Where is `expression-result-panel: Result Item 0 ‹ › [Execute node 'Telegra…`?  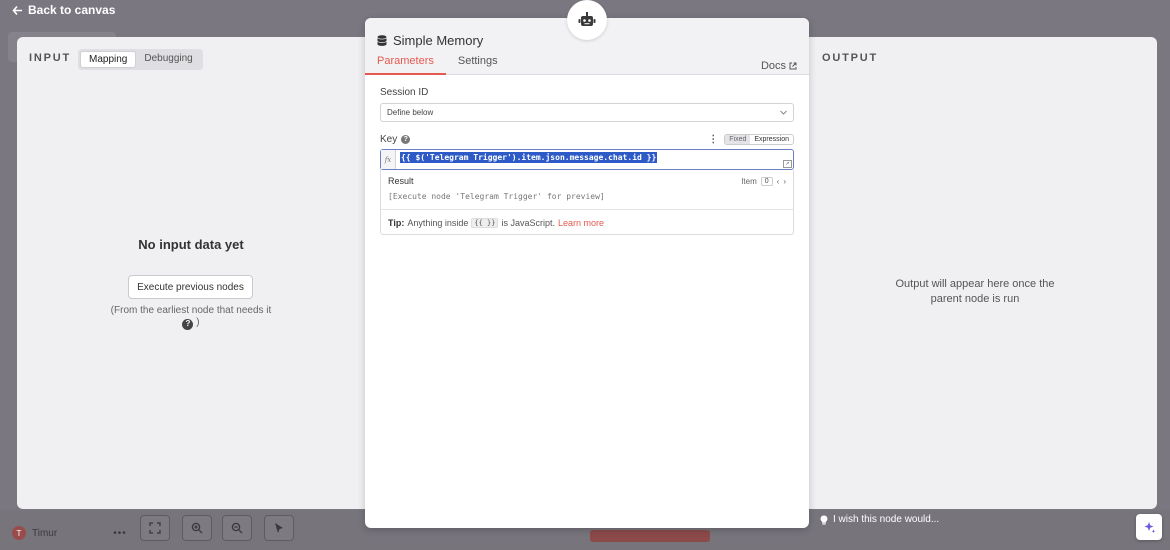 expression-result-panel: Result Item 0 ‹ › [Execute node 'Telegra… is located at coordinates (587, 202).